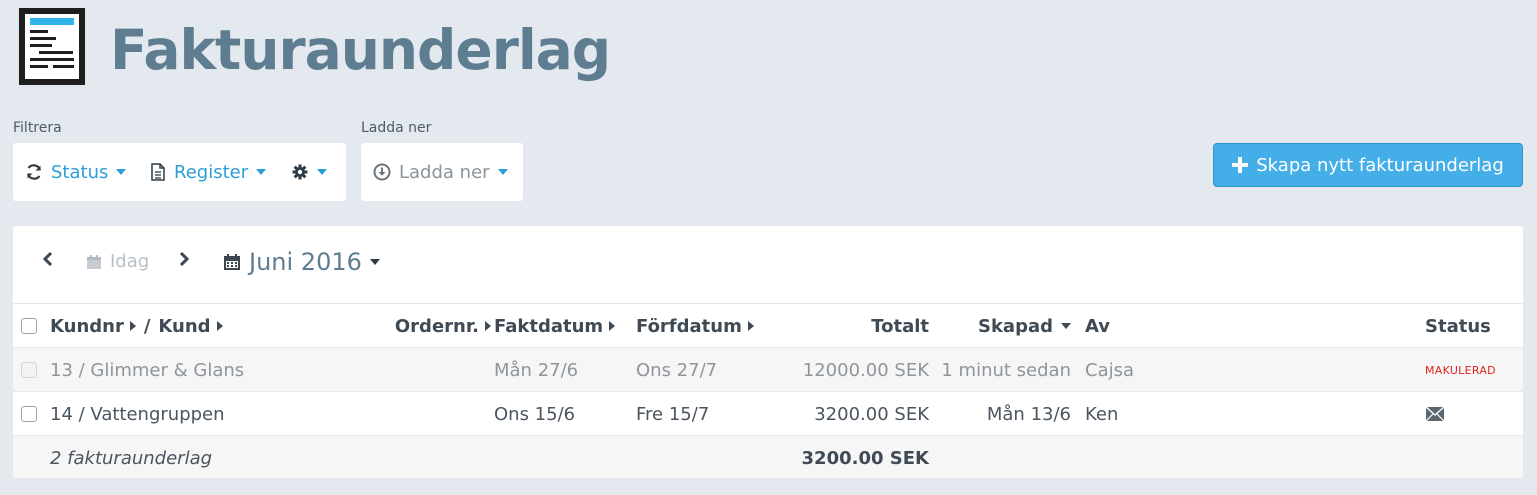 This screenshot has width=1537, height=495. I want to click on column-header-order: Ordernr., so click(417, 326).